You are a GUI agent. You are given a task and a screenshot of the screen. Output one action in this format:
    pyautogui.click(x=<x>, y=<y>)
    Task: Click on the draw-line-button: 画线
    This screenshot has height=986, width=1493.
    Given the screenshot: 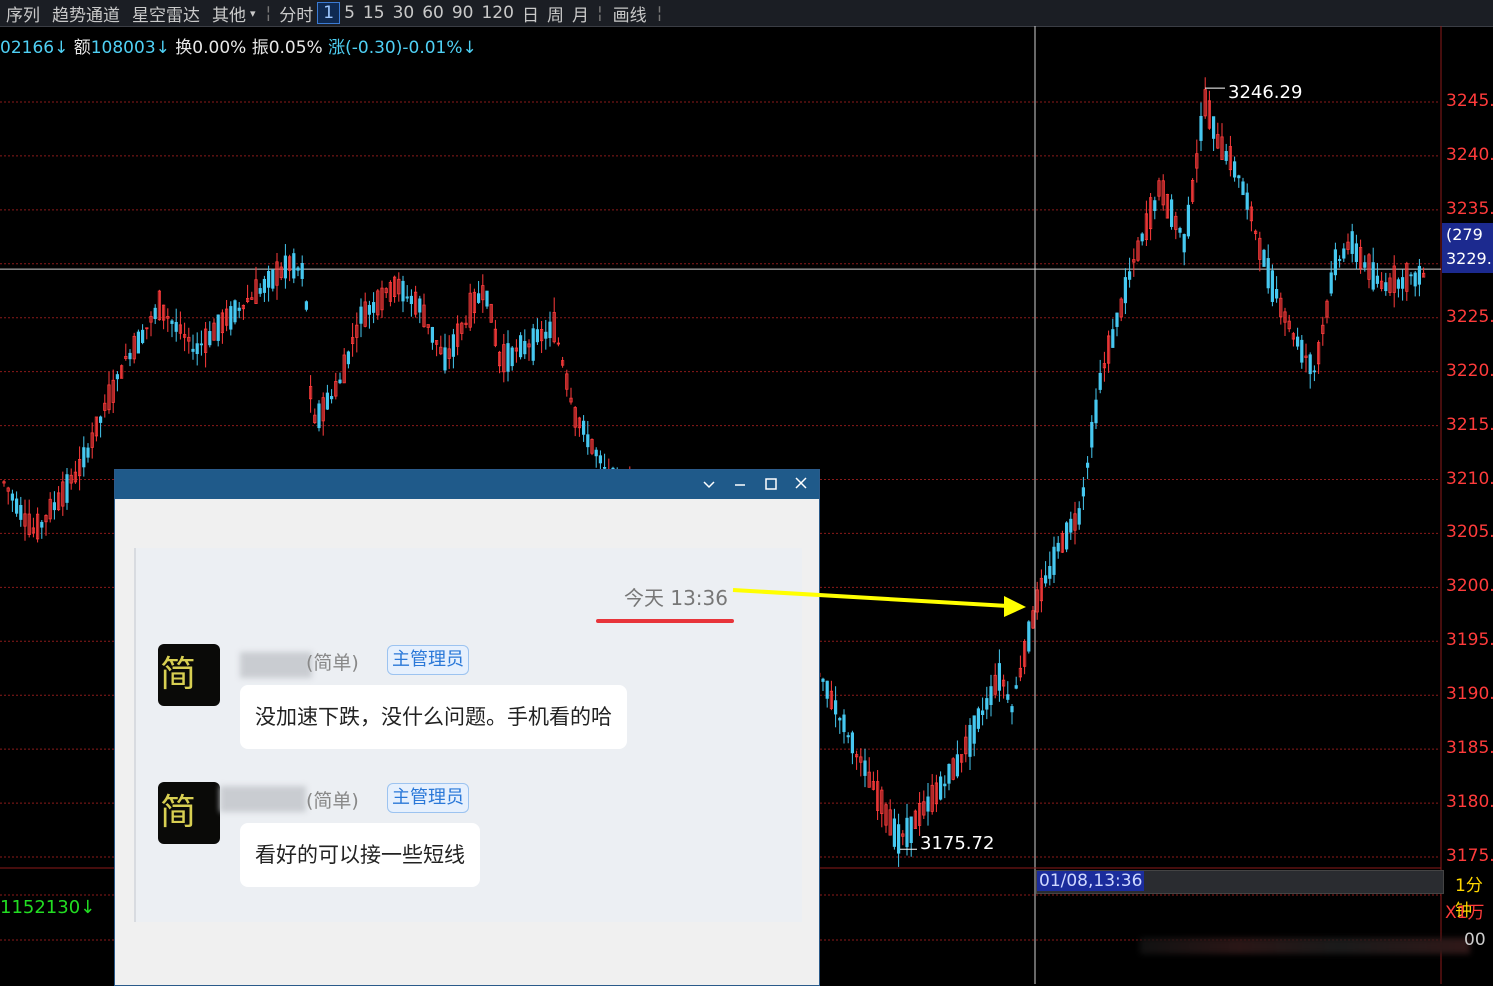 What is the action you would take?
    pyautogui.click(x=630, y=13)
    